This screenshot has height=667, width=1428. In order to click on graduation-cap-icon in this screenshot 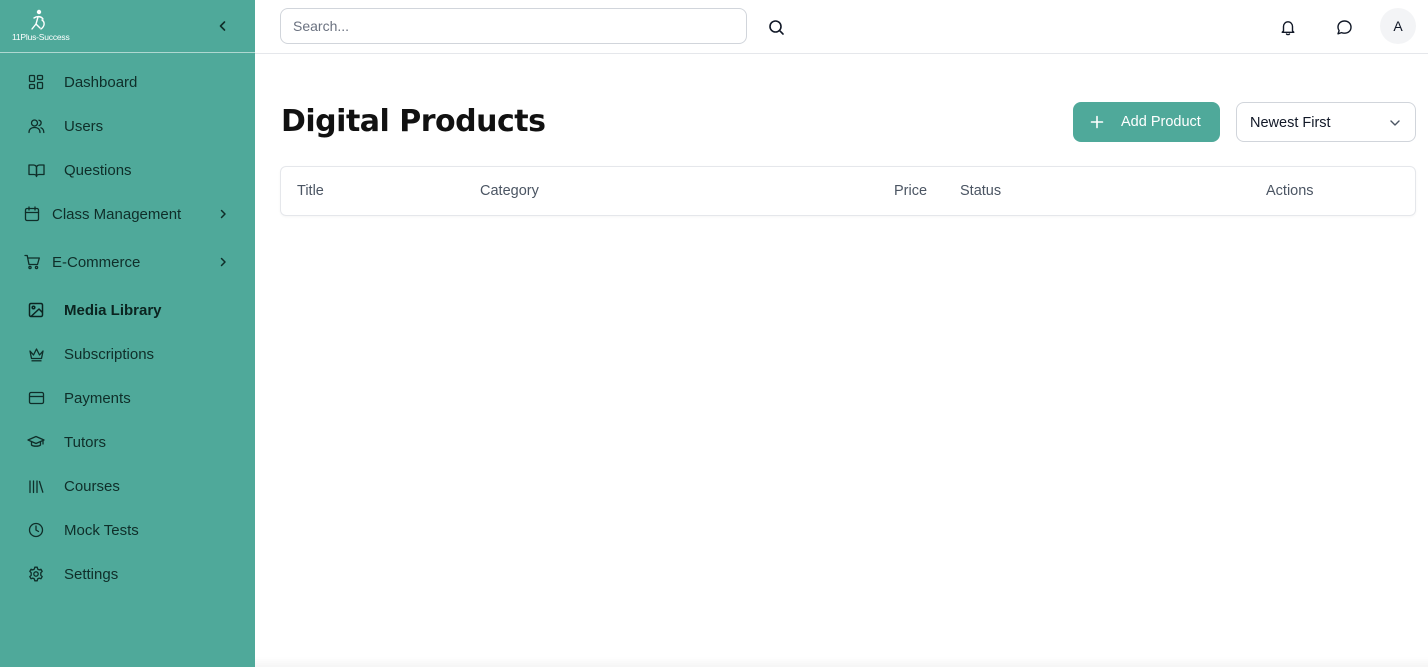, I will do `click(36, 442)`.